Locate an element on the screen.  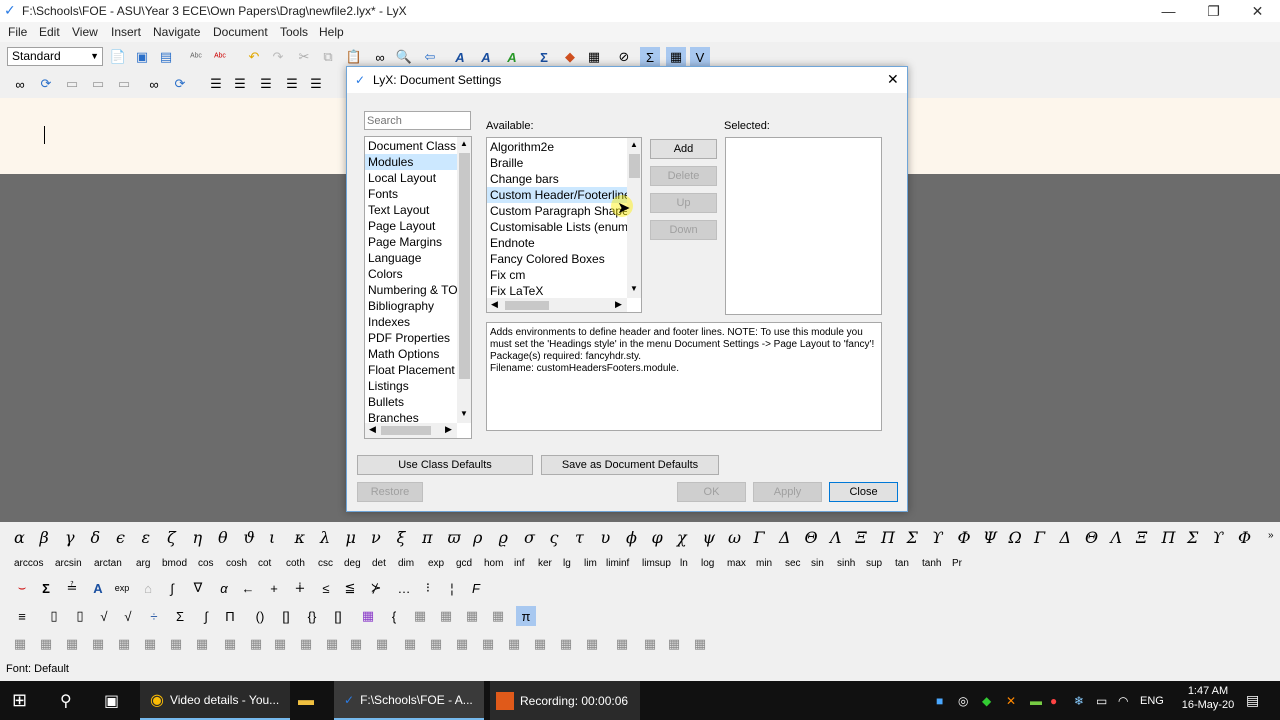
tray-app-icon: ■ is located at coordinates (939, 700).